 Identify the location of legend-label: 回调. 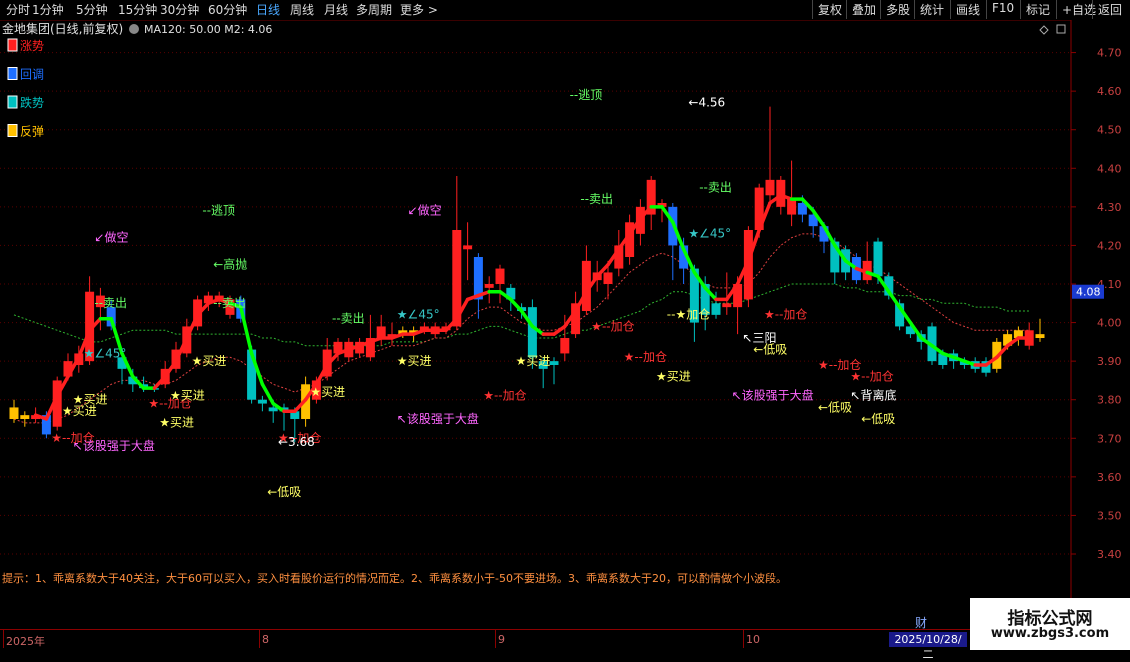
(32, 75).